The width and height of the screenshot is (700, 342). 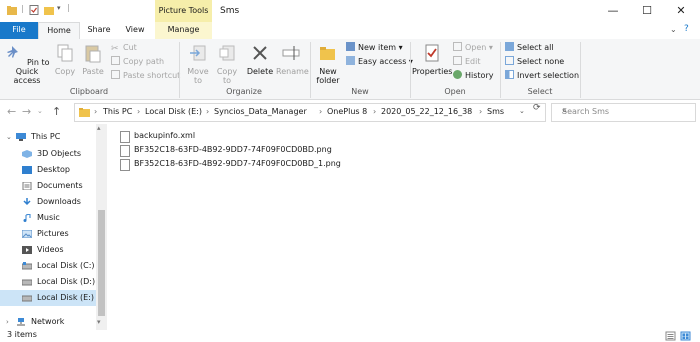 I want to click on breadcrumb-date-folder: 2020_05_22_12_16_38, so click(x=426, y=111).